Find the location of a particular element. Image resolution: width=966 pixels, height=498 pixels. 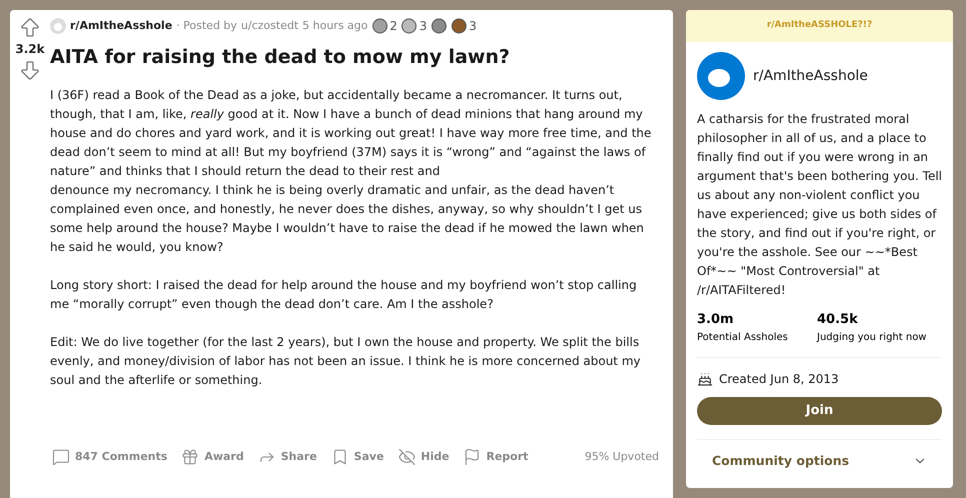

upvote-ratio: 95% Upvoted is located at coordinates (621, 456).